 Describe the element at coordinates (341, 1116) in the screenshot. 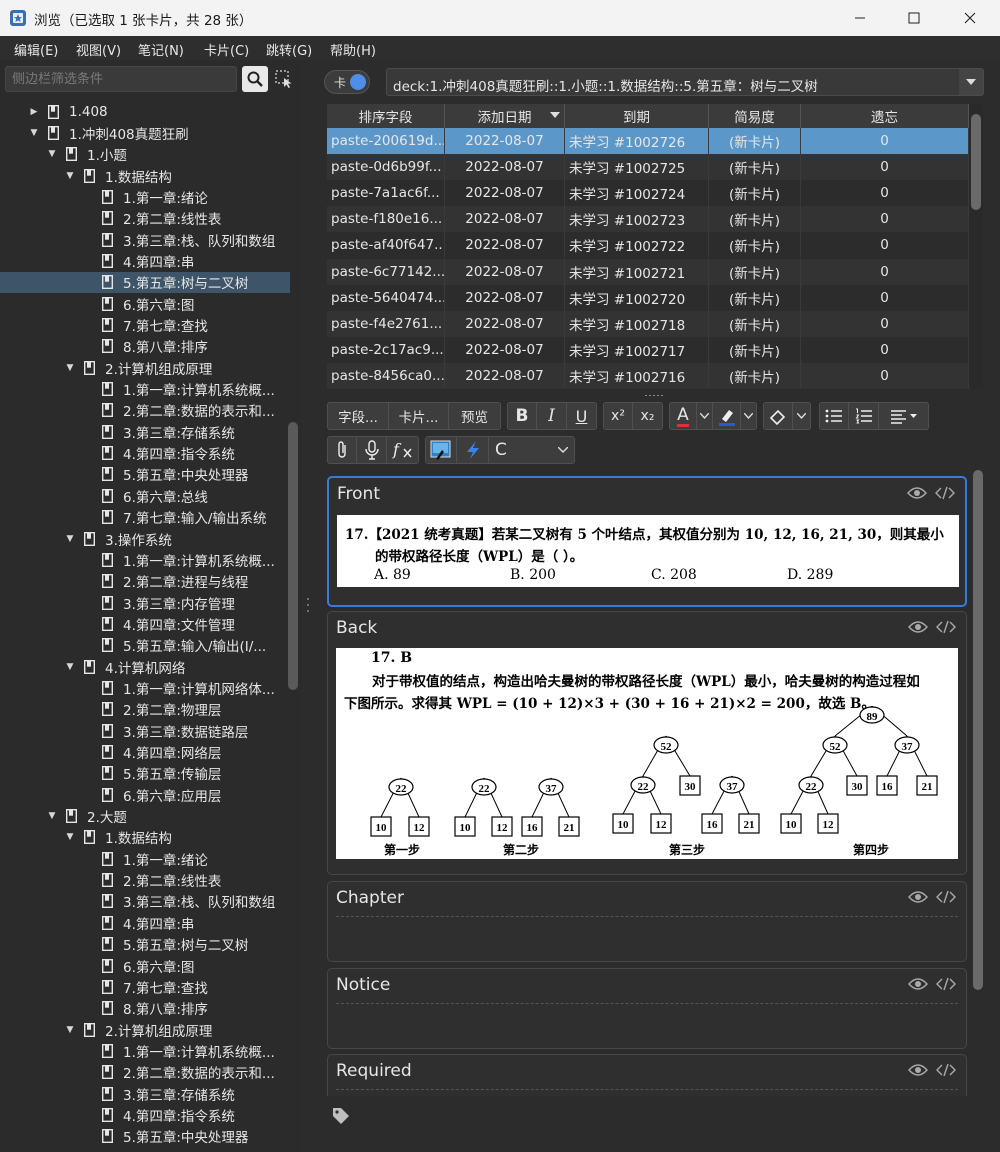

I see `tag-icon` at that location.